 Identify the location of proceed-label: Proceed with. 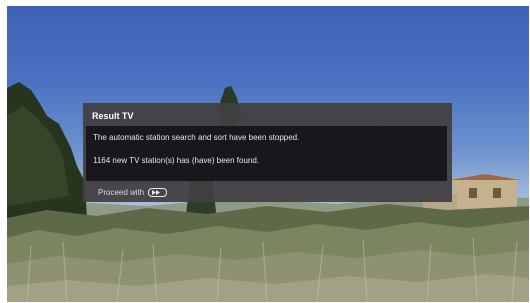
(121, 192).